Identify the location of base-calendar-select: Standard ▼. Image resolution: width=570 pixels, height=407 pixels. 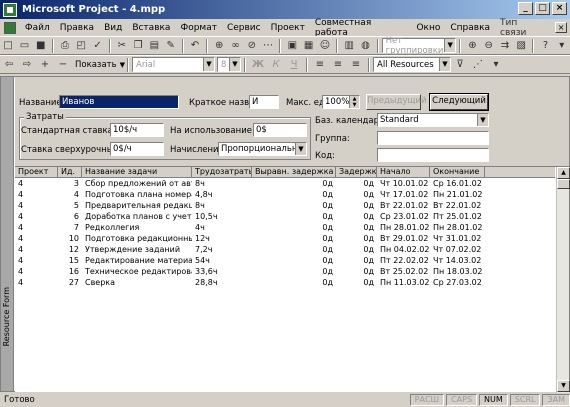
(433, 120).